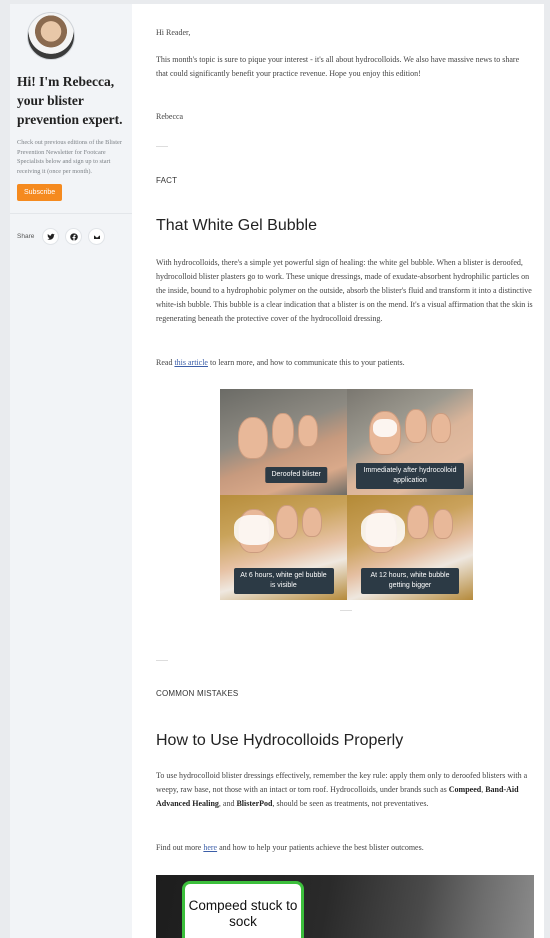 The width and height of the screenshot is (550, 938). What do you see at coordinates (283, 581) in the screenshot?
I see `caption: At 6 hours, white gel bubble is visible` at bounding box center [283, 581].